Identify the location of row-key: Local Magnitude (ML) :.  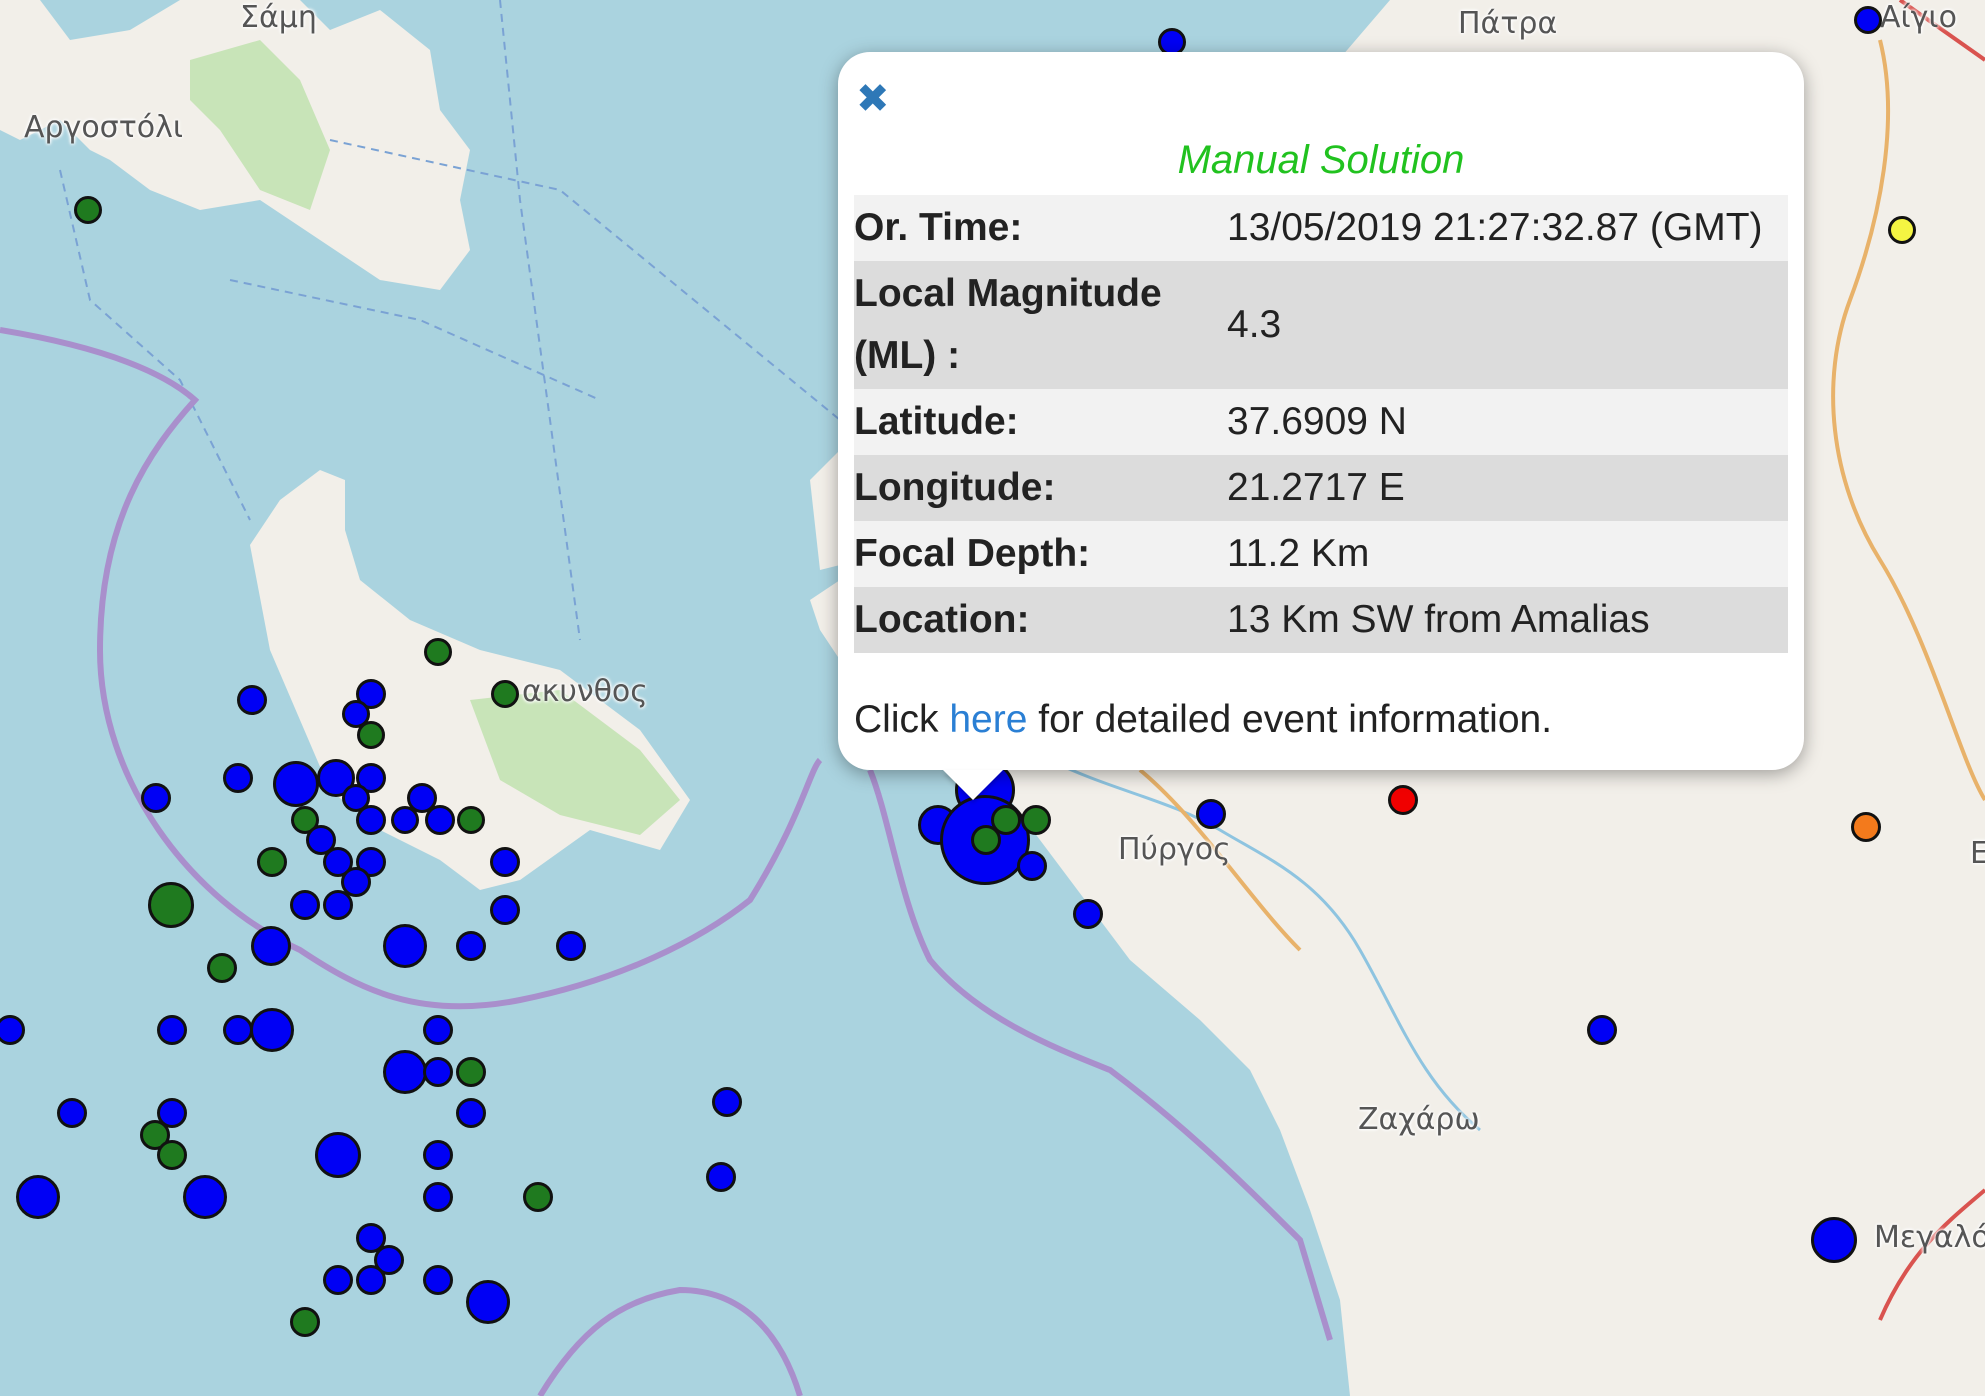
(1008, 324).